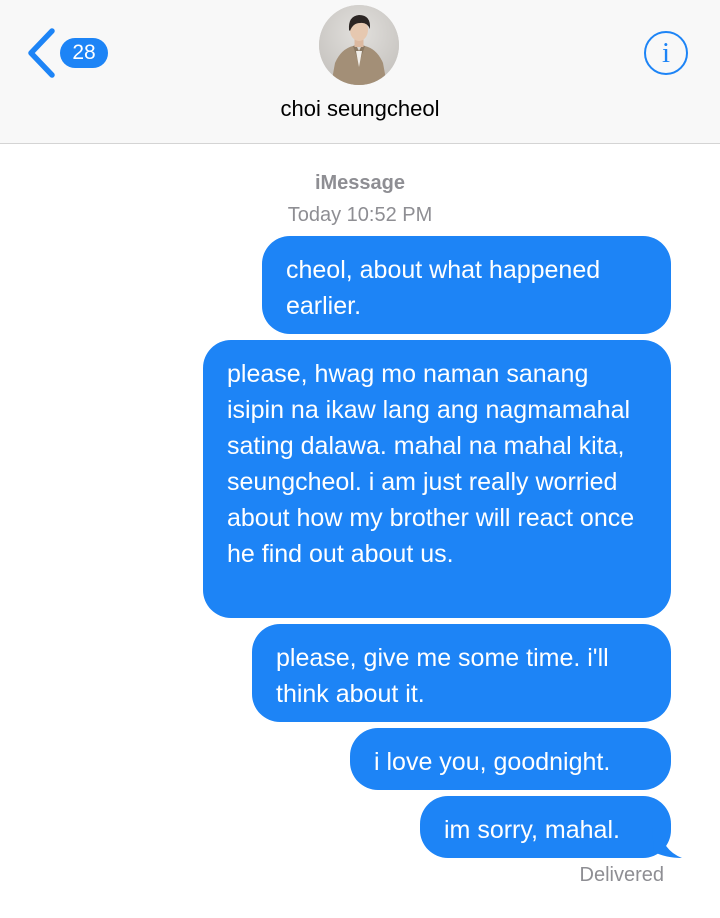  What do you see at coordinates (84, 53) in the screenshot?
I see `unread-count-badge: 28` at bounding box center [84, 53].